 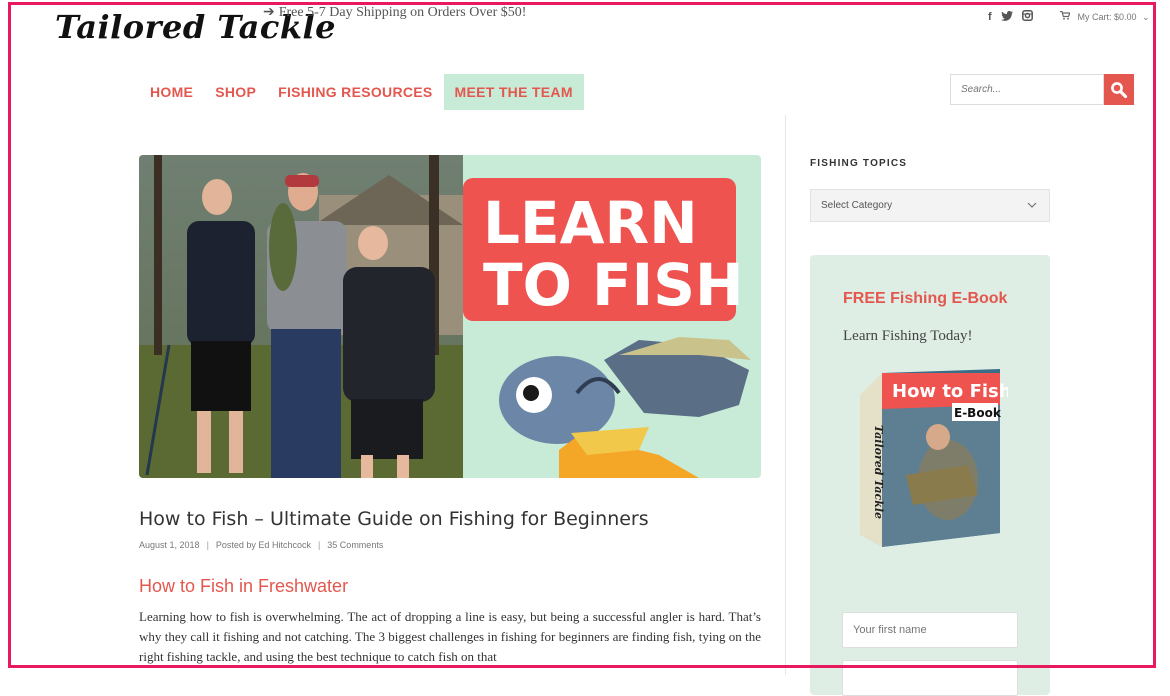 I want to click on search-form, so click(x=1042, y=89).